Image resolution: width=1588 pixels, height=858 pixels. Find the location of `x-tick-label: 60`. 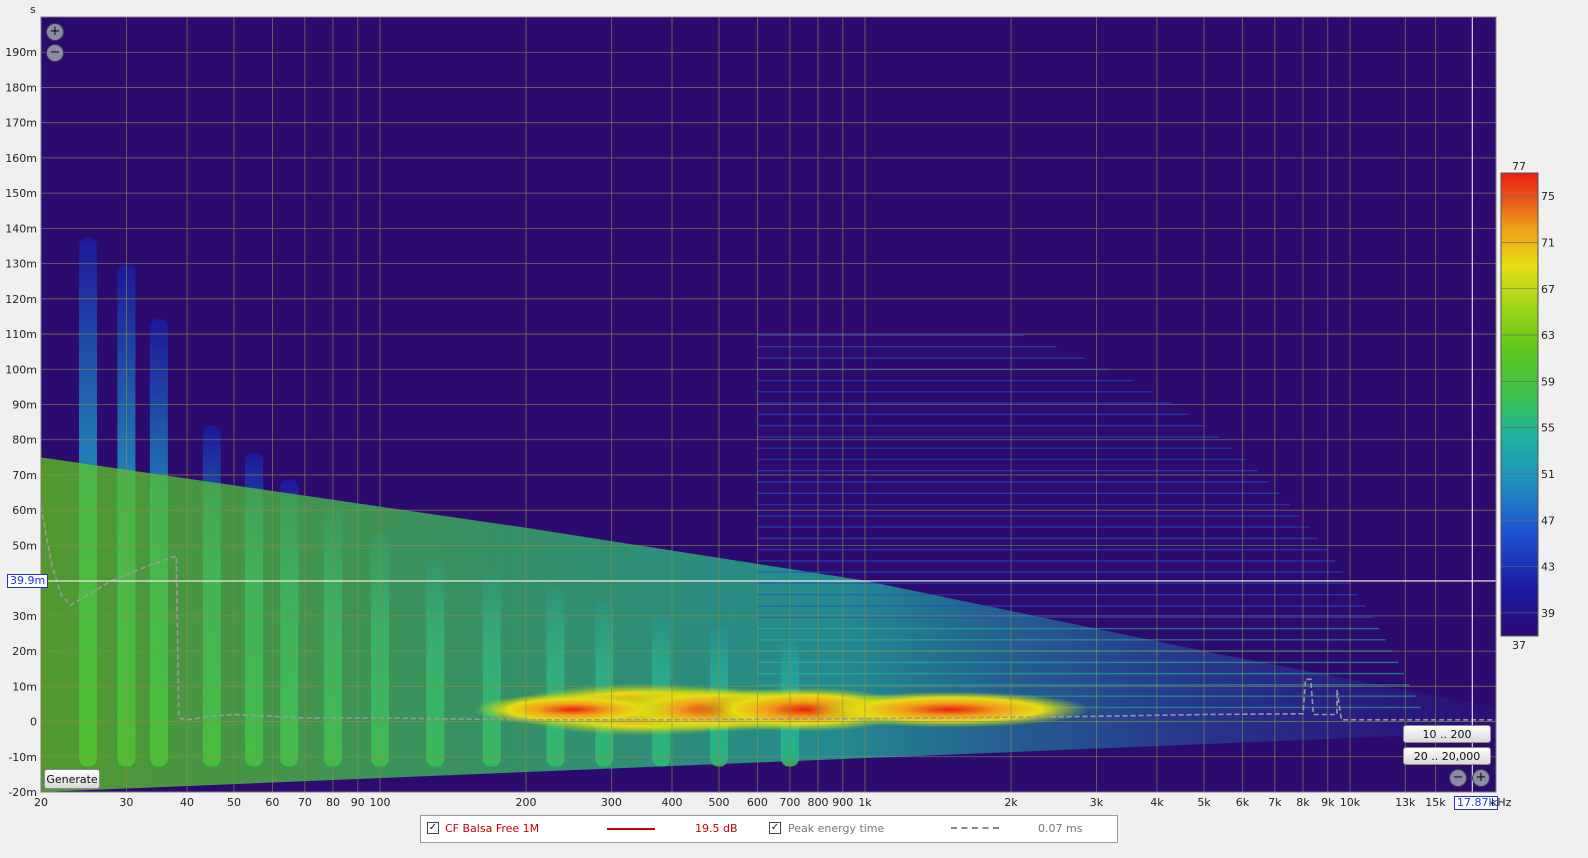

x-tick-label: 60 is located at coordinates (272, 802).